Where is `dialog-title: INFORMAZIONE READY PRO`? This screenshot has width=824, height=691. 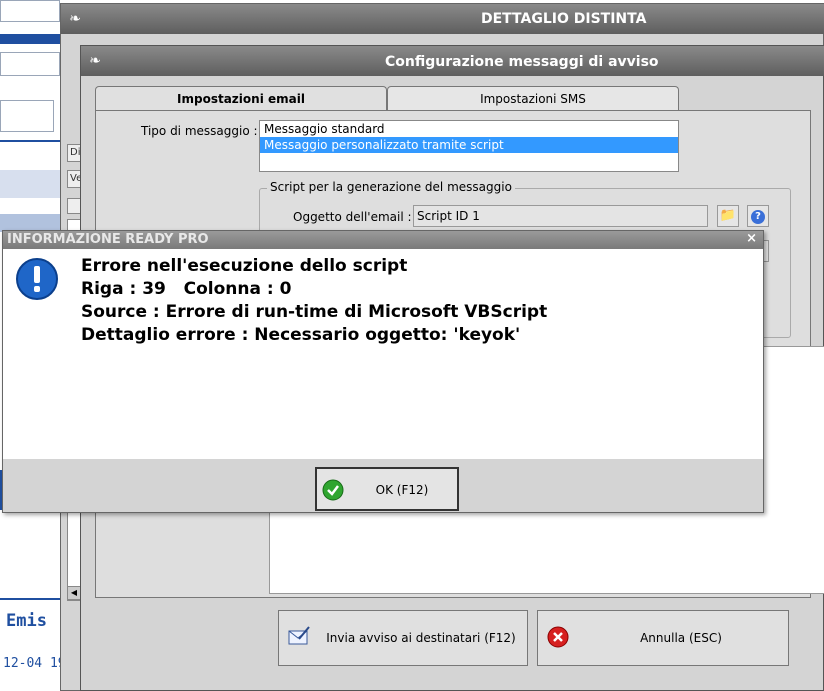
dialog-title: INFORMAZIONE READY PRO is located at coordinates (108, 239).